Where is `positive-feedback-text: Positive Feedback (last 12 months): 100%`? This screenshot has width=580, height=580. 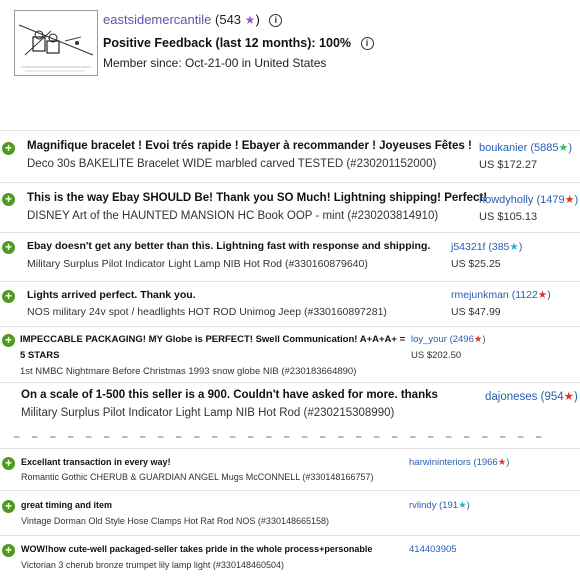
positive-feedback-text: Positive Feedback (last 12 months): 100% is located at coordinates (227, 43).